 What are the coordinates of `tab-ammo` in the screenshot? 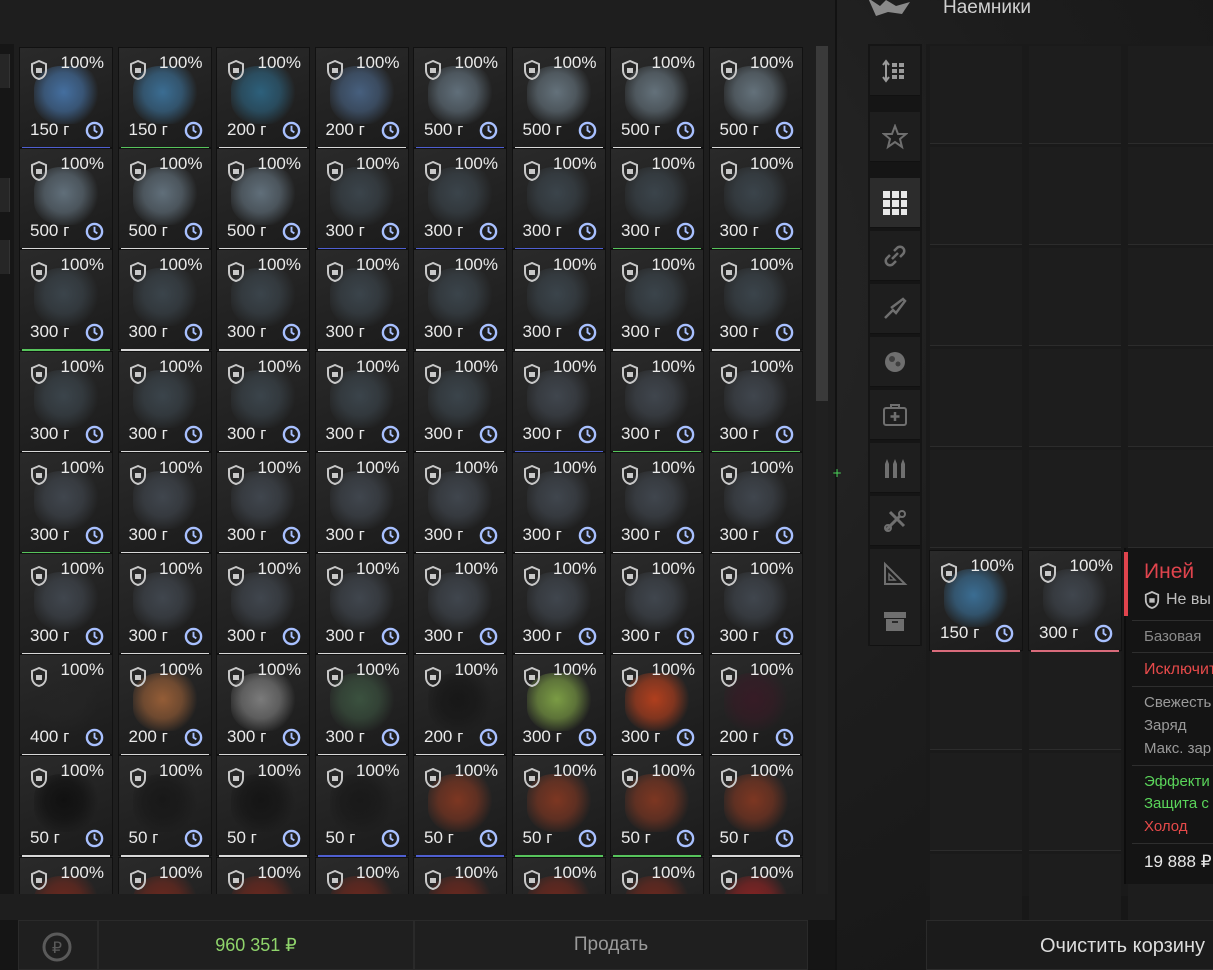 It's located at (895, 468).